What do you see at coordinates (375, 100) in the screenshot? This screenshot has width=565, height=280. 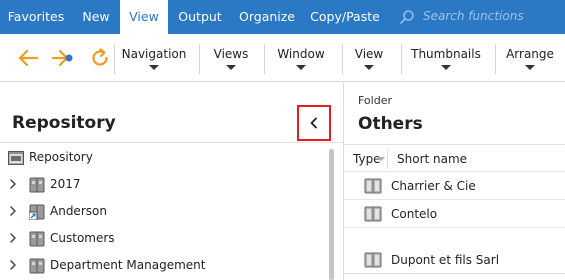 I see `folder-type-label: Folder` at bounding box center [375, 100].